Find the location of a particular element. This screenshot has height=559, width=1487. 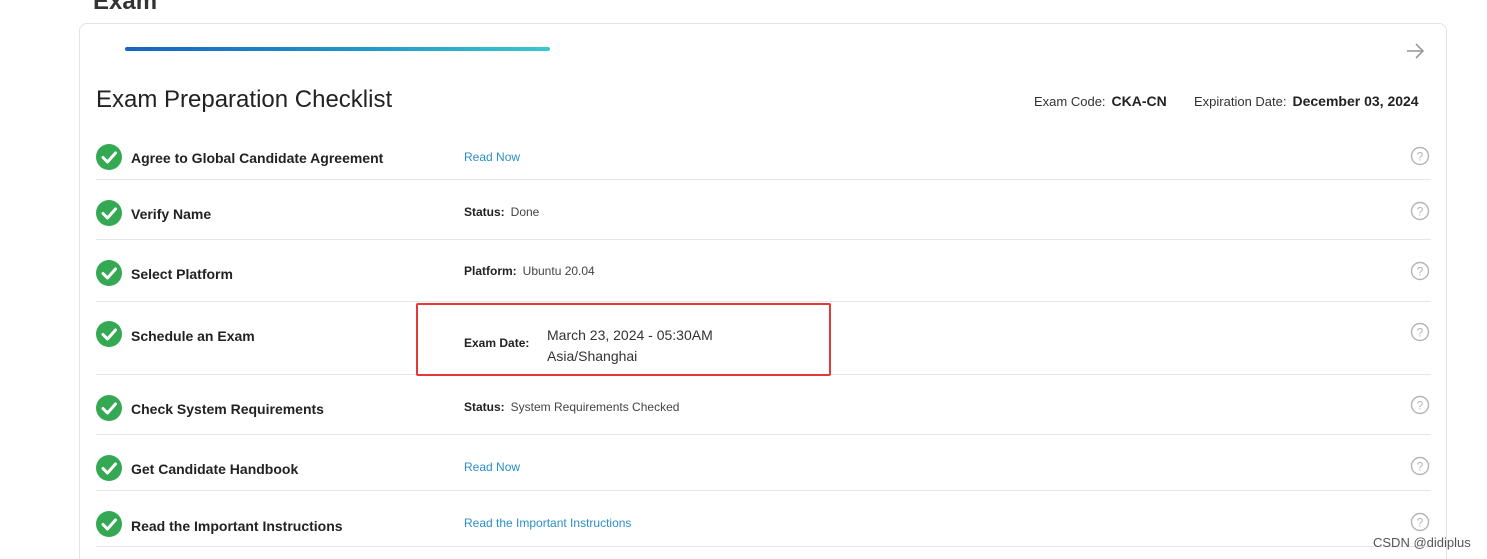

progress-bar is located at coordinates (337, 49).